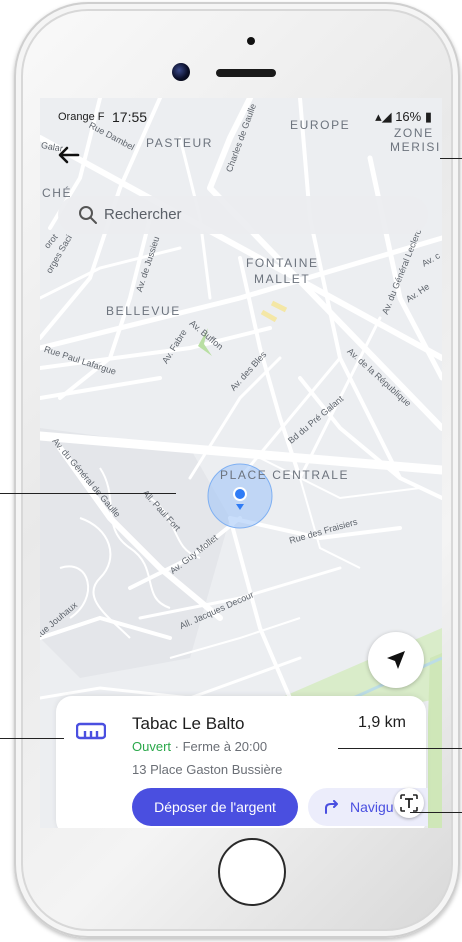 Image resolution: width=462 pixels, height=942 pixels. Describe the element at coordinates (88, 215) in the screenshot. I see `search-icon` at that location.